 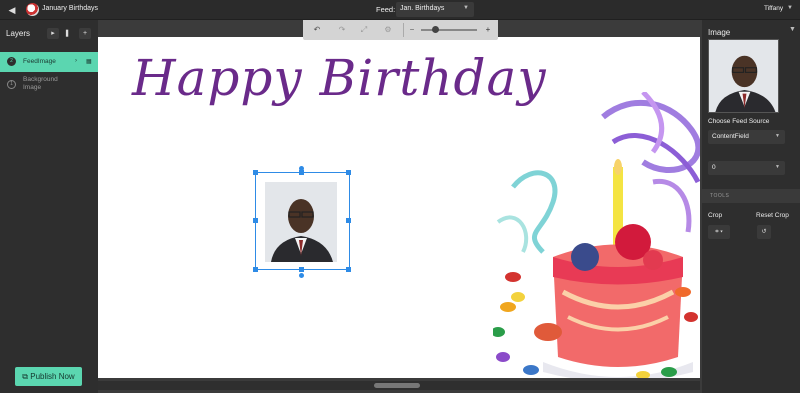 I want to click on settings-icon: ⚙, so click(x=388, y=30).